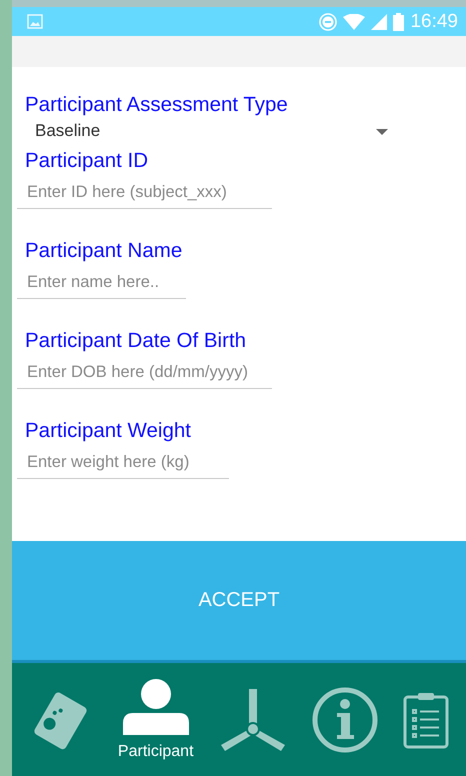 Image resolution: width=466 pixels, height=776 pixels. I want to click on info-icon, so click(345, 719).